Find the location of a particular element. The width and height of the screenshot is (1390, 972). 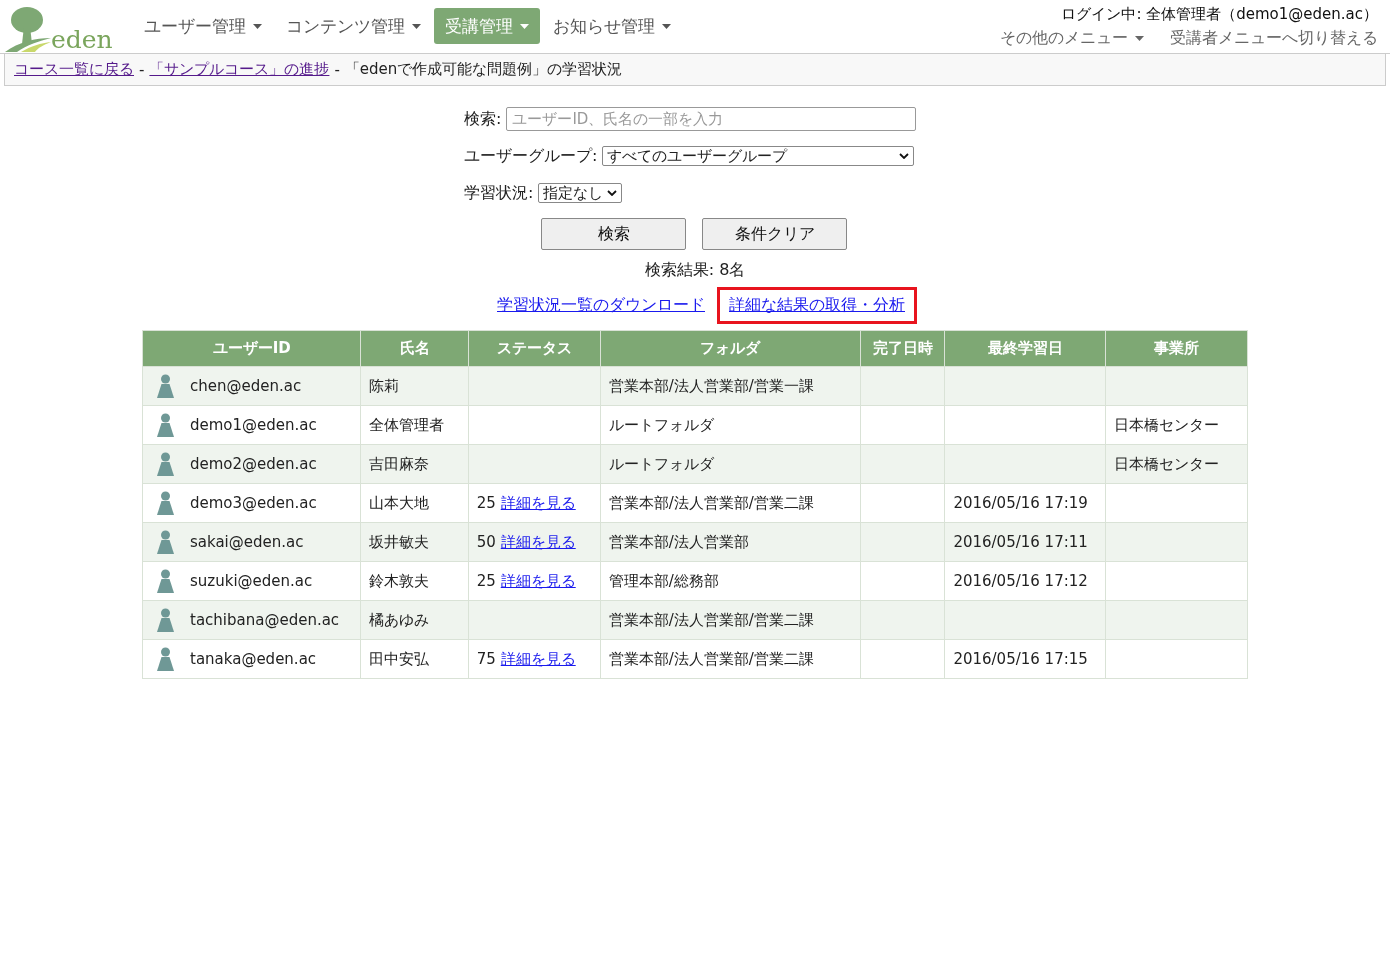

table-cell: 鈴木敦夫 is located at coordinates (414, 581).